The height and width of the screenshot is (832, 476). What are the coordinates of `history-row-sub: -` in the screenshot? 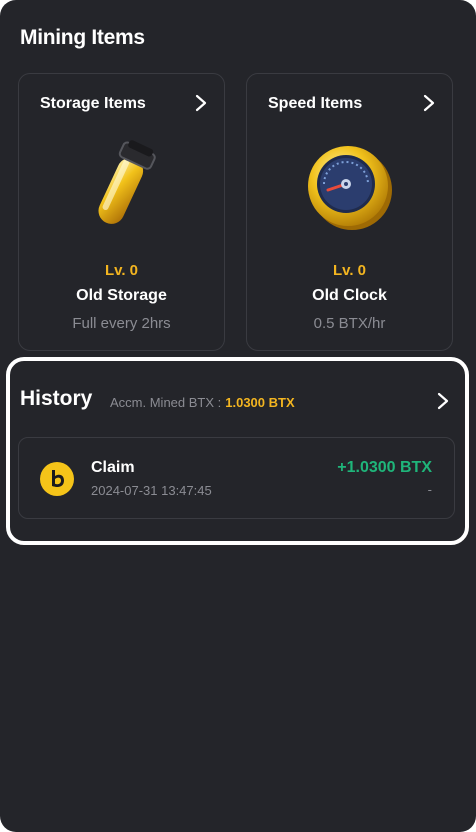 It's located at (429, 489).